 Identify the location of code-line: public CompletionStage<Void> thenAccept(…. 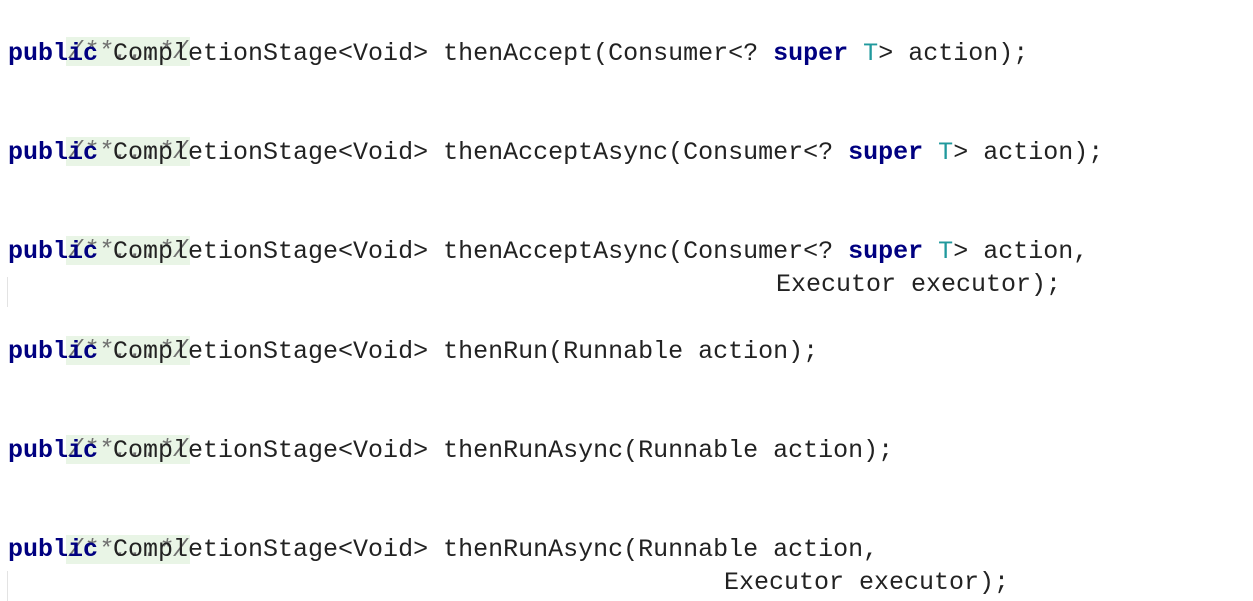
(518, 53).